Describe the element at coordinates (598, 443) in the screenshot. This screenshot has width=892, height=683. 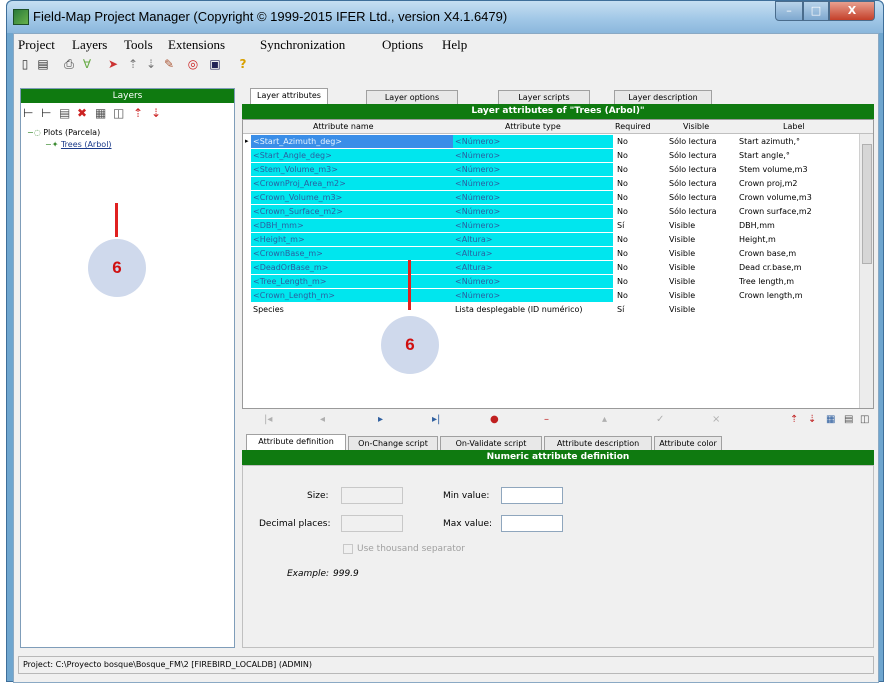
I see `tab-attribute-description: Attribute description` at that location.